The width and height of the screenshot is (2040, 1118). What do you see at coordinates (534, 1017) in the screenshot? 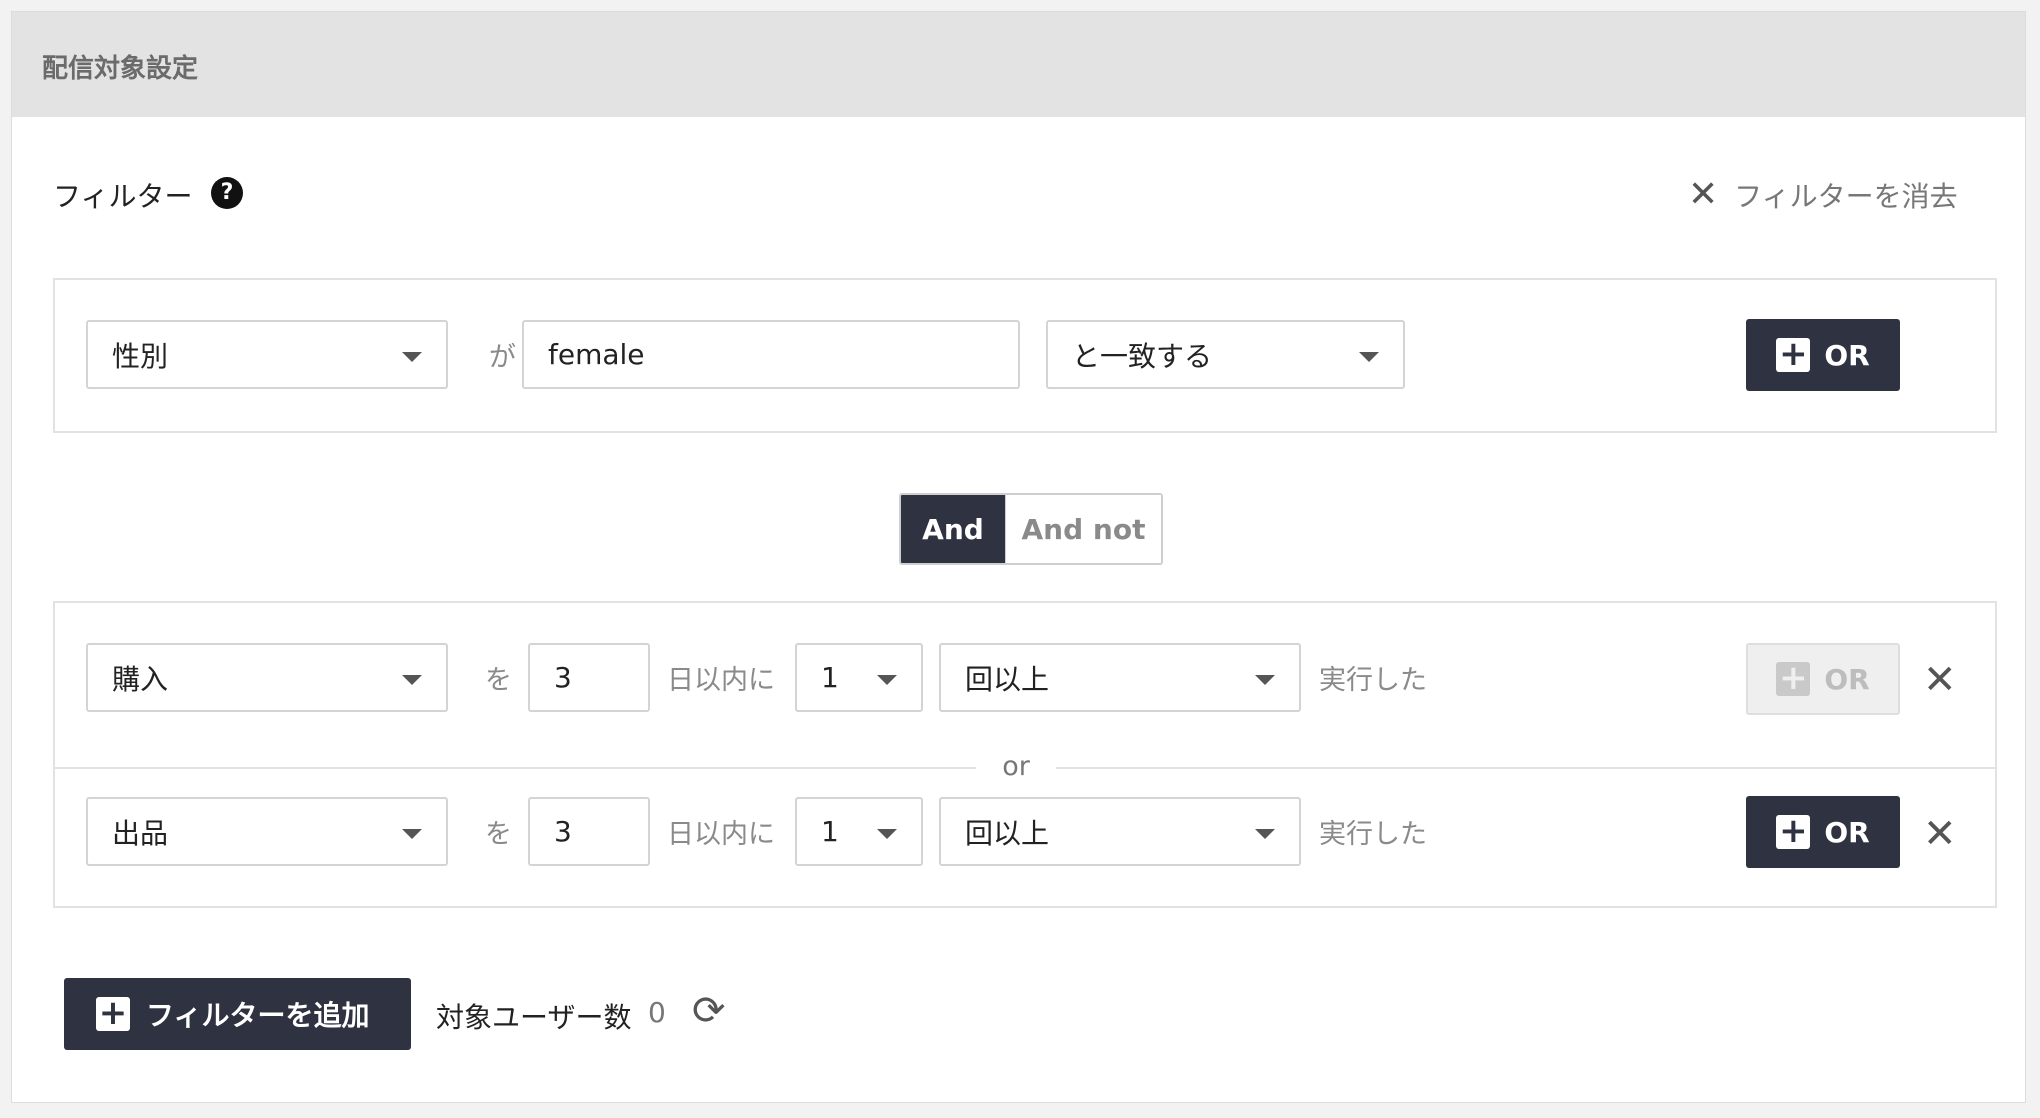
I see `target-users-label: 対象ユーザー数` at bounding box center [534, 1017].